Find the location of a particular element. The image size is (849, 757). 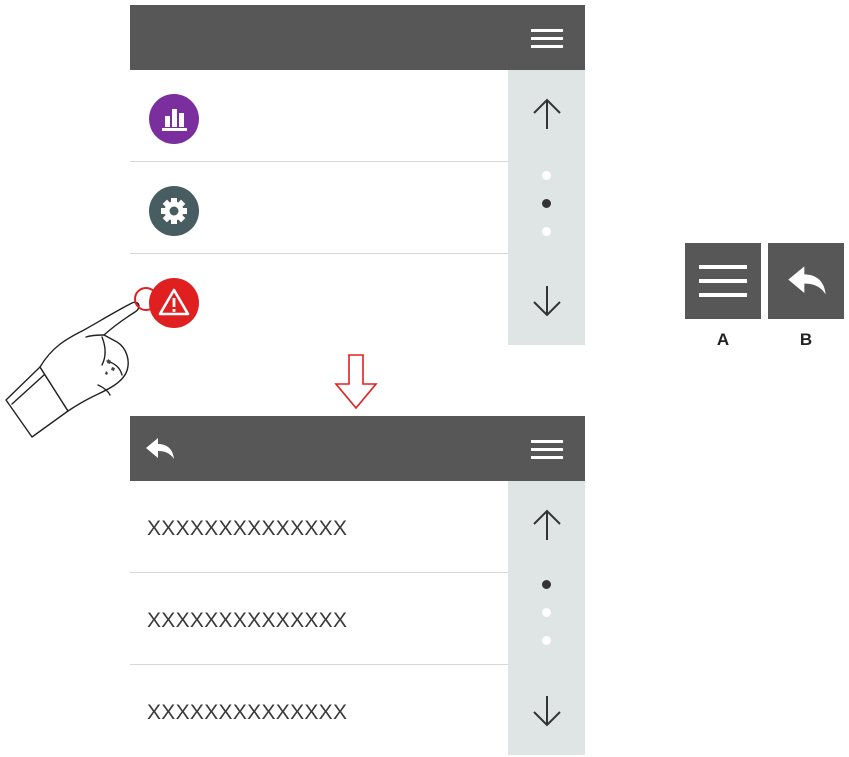

menu-item-settings is located at coordinates (319, 208).